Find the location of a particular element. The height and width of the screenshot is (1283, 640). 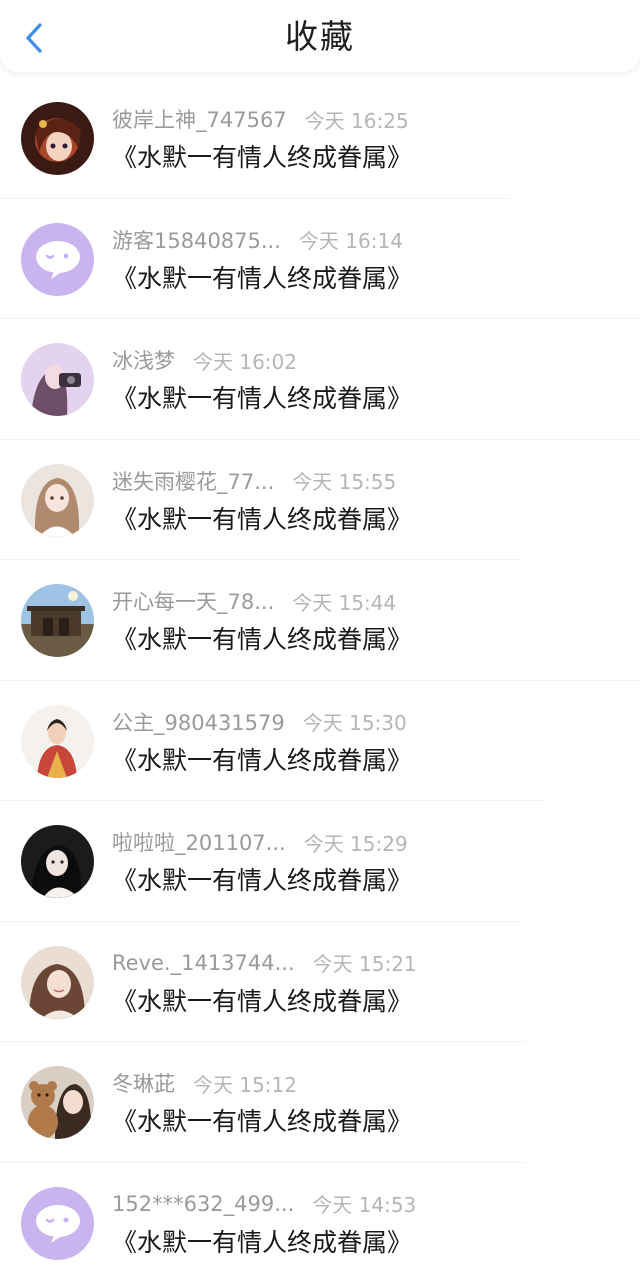

timestamp: 今天 16:02 is located at coordinates (245, 360).